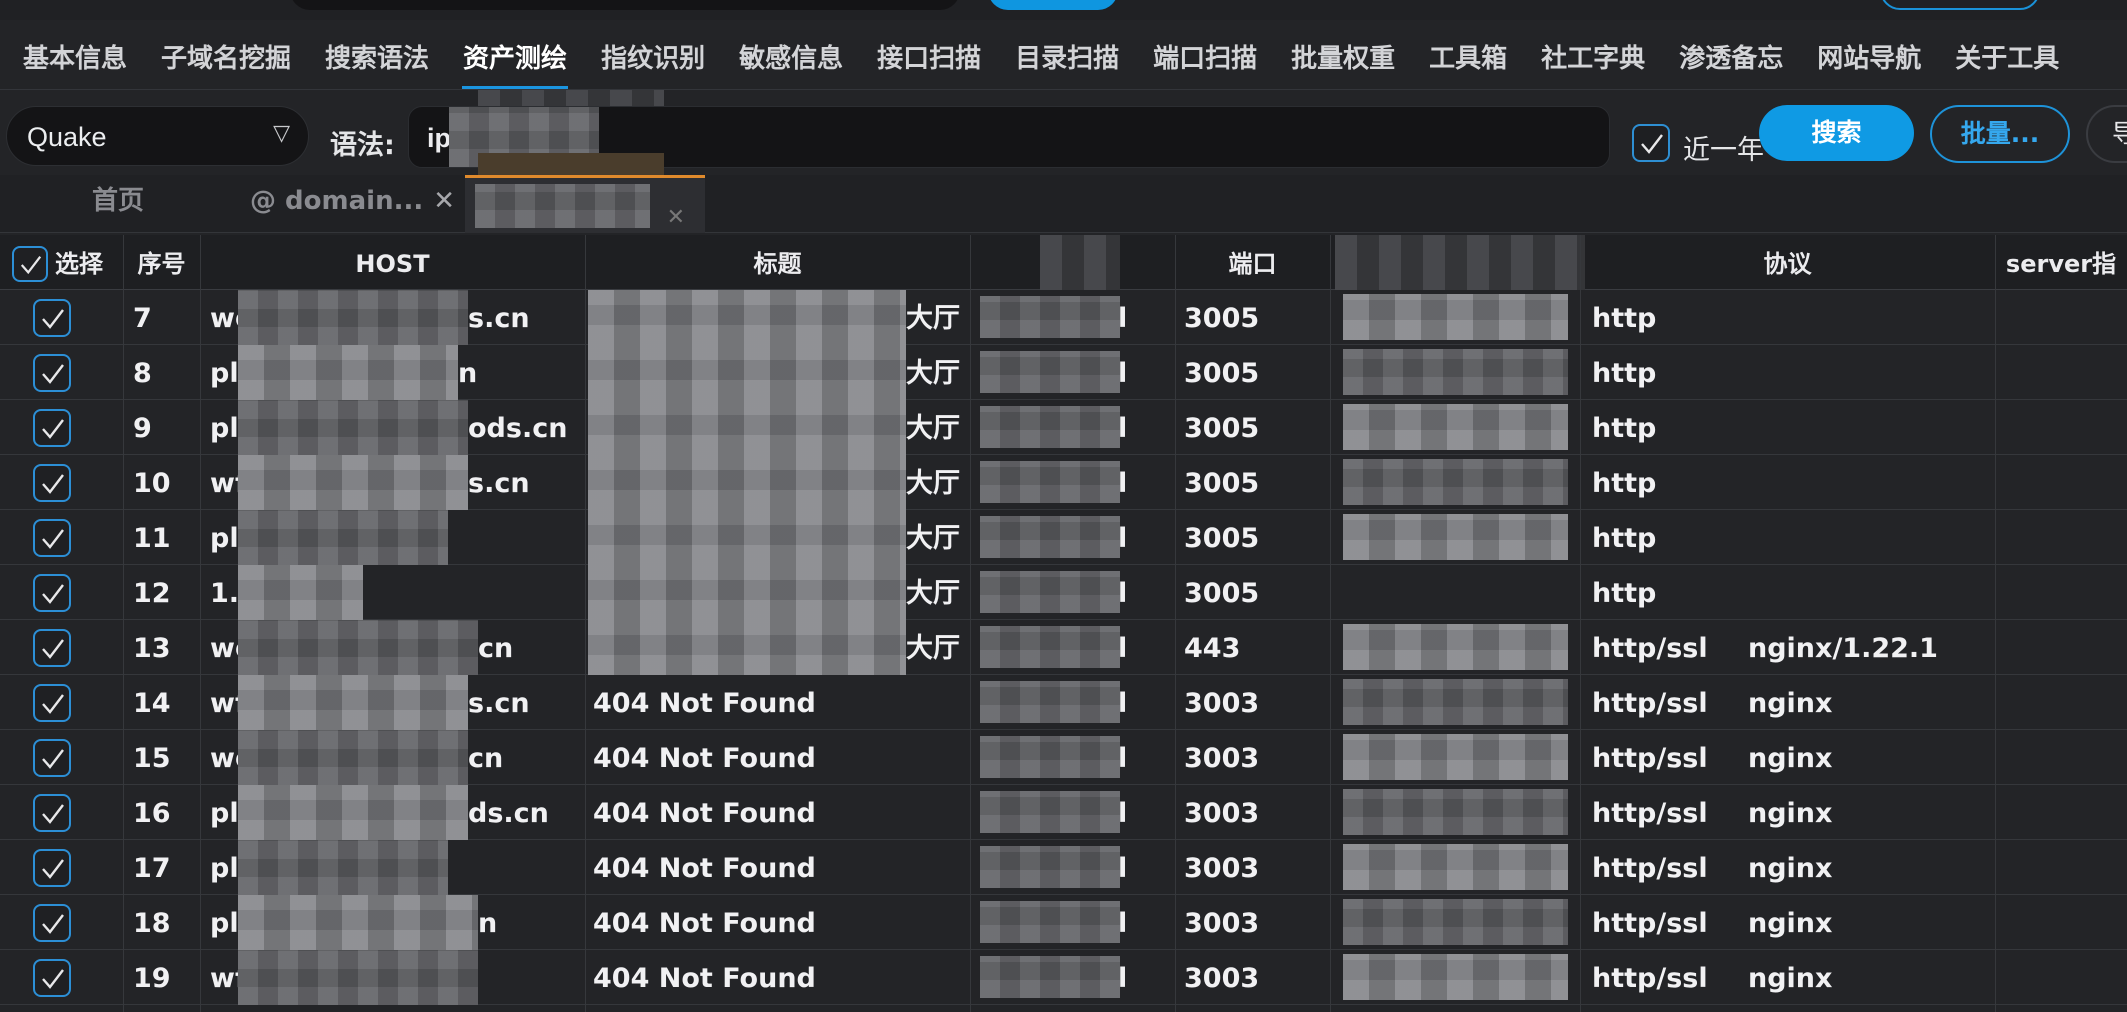  Describe the element at coordinates (161, 262) in the screenshot. I see `column-header: 序号` at that location.